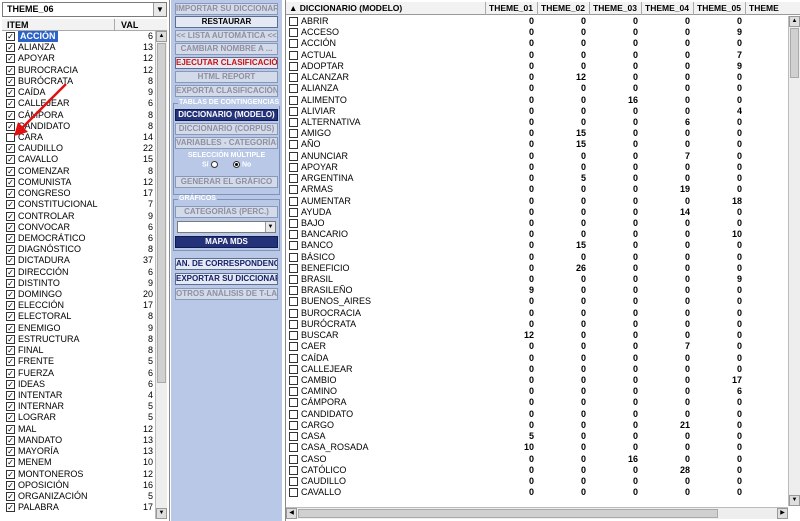 The height and width of the screenshot is (521, 800). I want to click on list-item: ✓ INTENTAR 4, so click(78, 395).